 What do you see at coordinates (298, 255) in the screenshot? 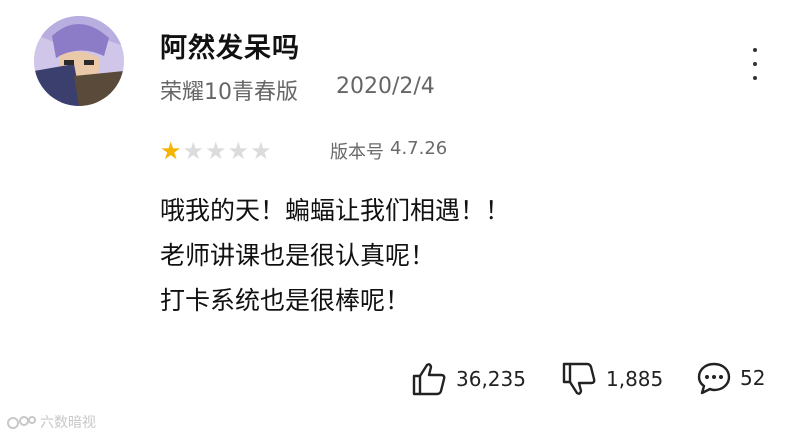
I see `review-line: 老师讲课也是很认真呢！` at bounding box center [298, 255].